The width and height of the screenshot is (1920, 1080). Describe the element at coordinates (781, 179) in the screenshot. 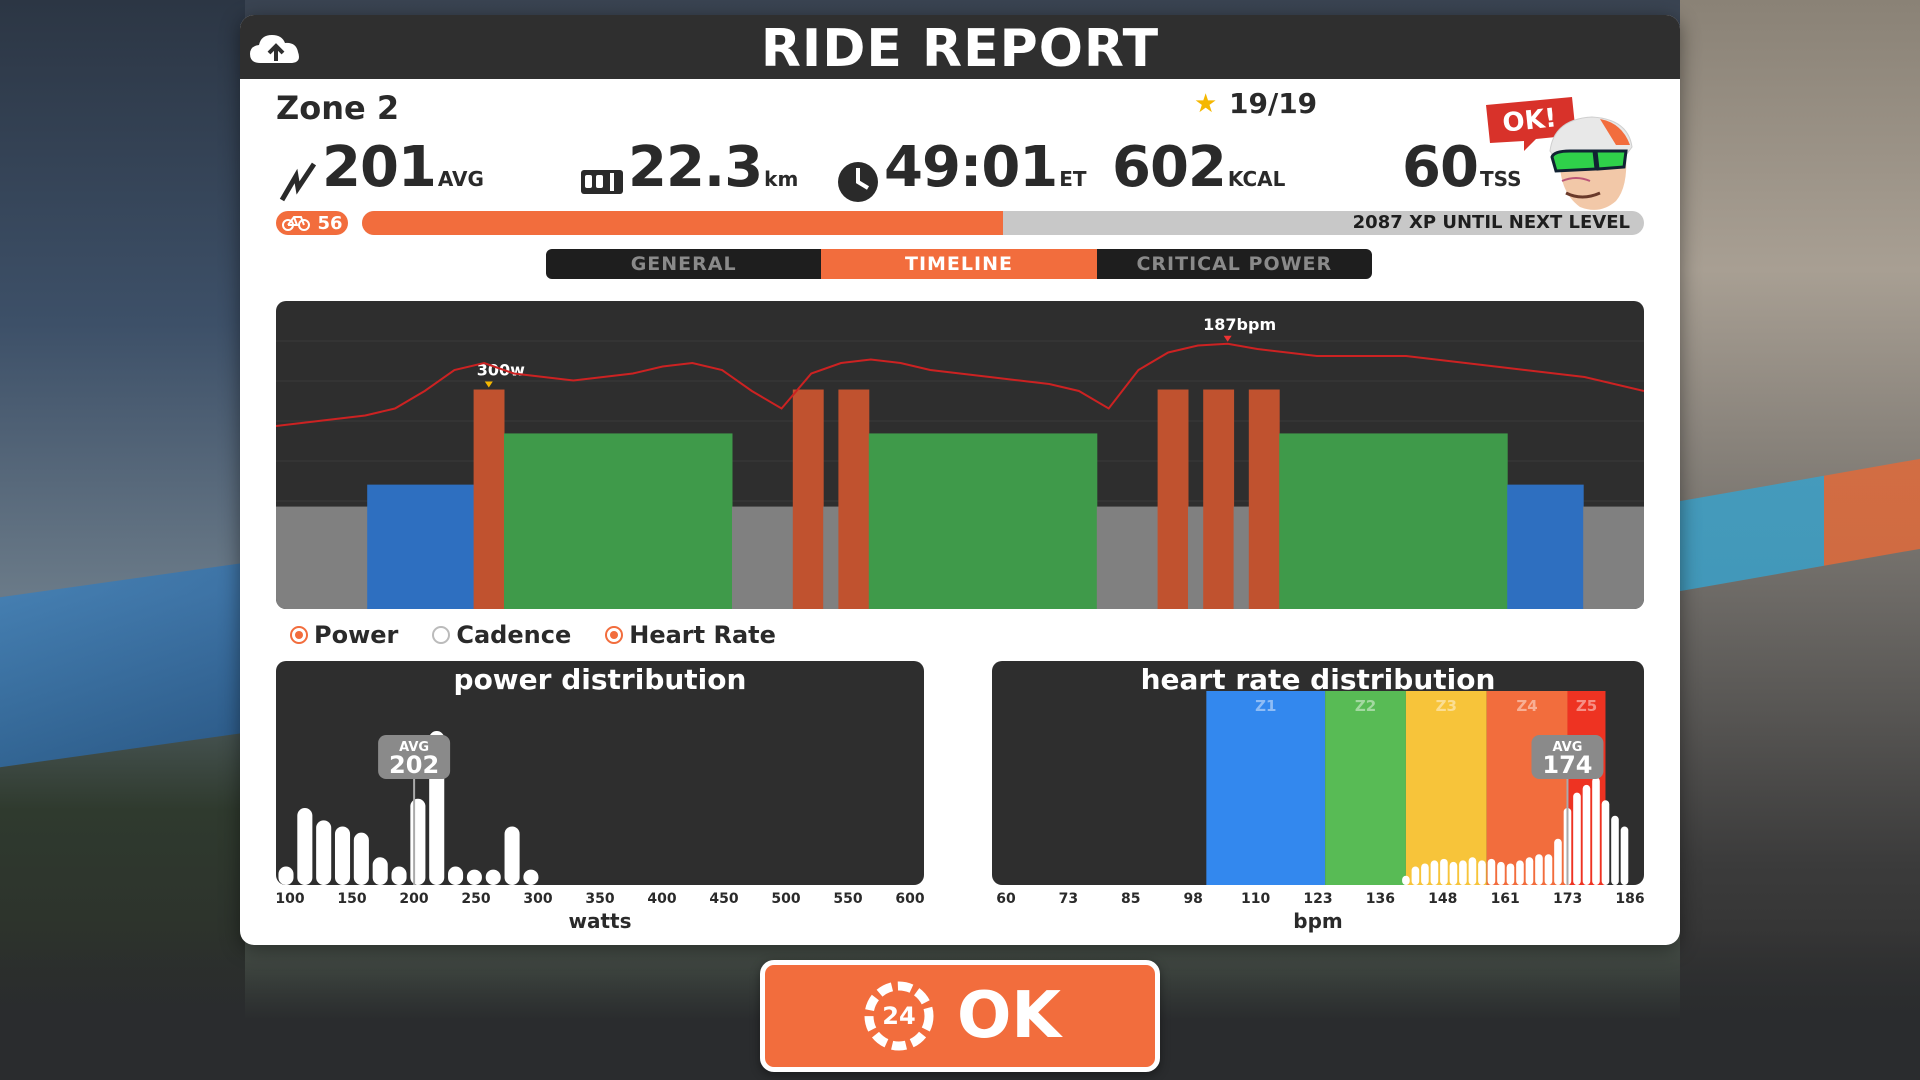

I see `distance-unit: km` at that location.